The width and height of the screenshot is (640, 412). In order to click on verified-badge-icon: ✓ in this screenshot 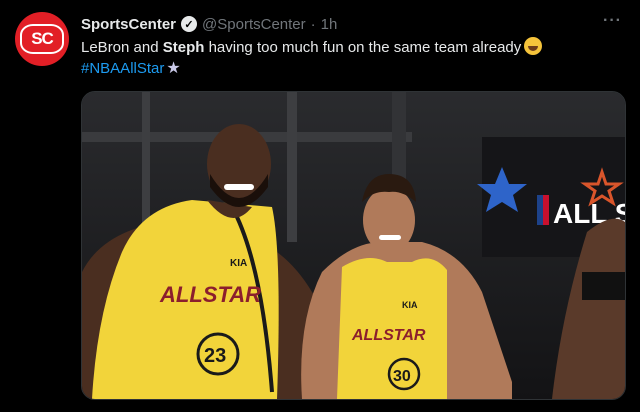, I will do `click(189, 24)`.